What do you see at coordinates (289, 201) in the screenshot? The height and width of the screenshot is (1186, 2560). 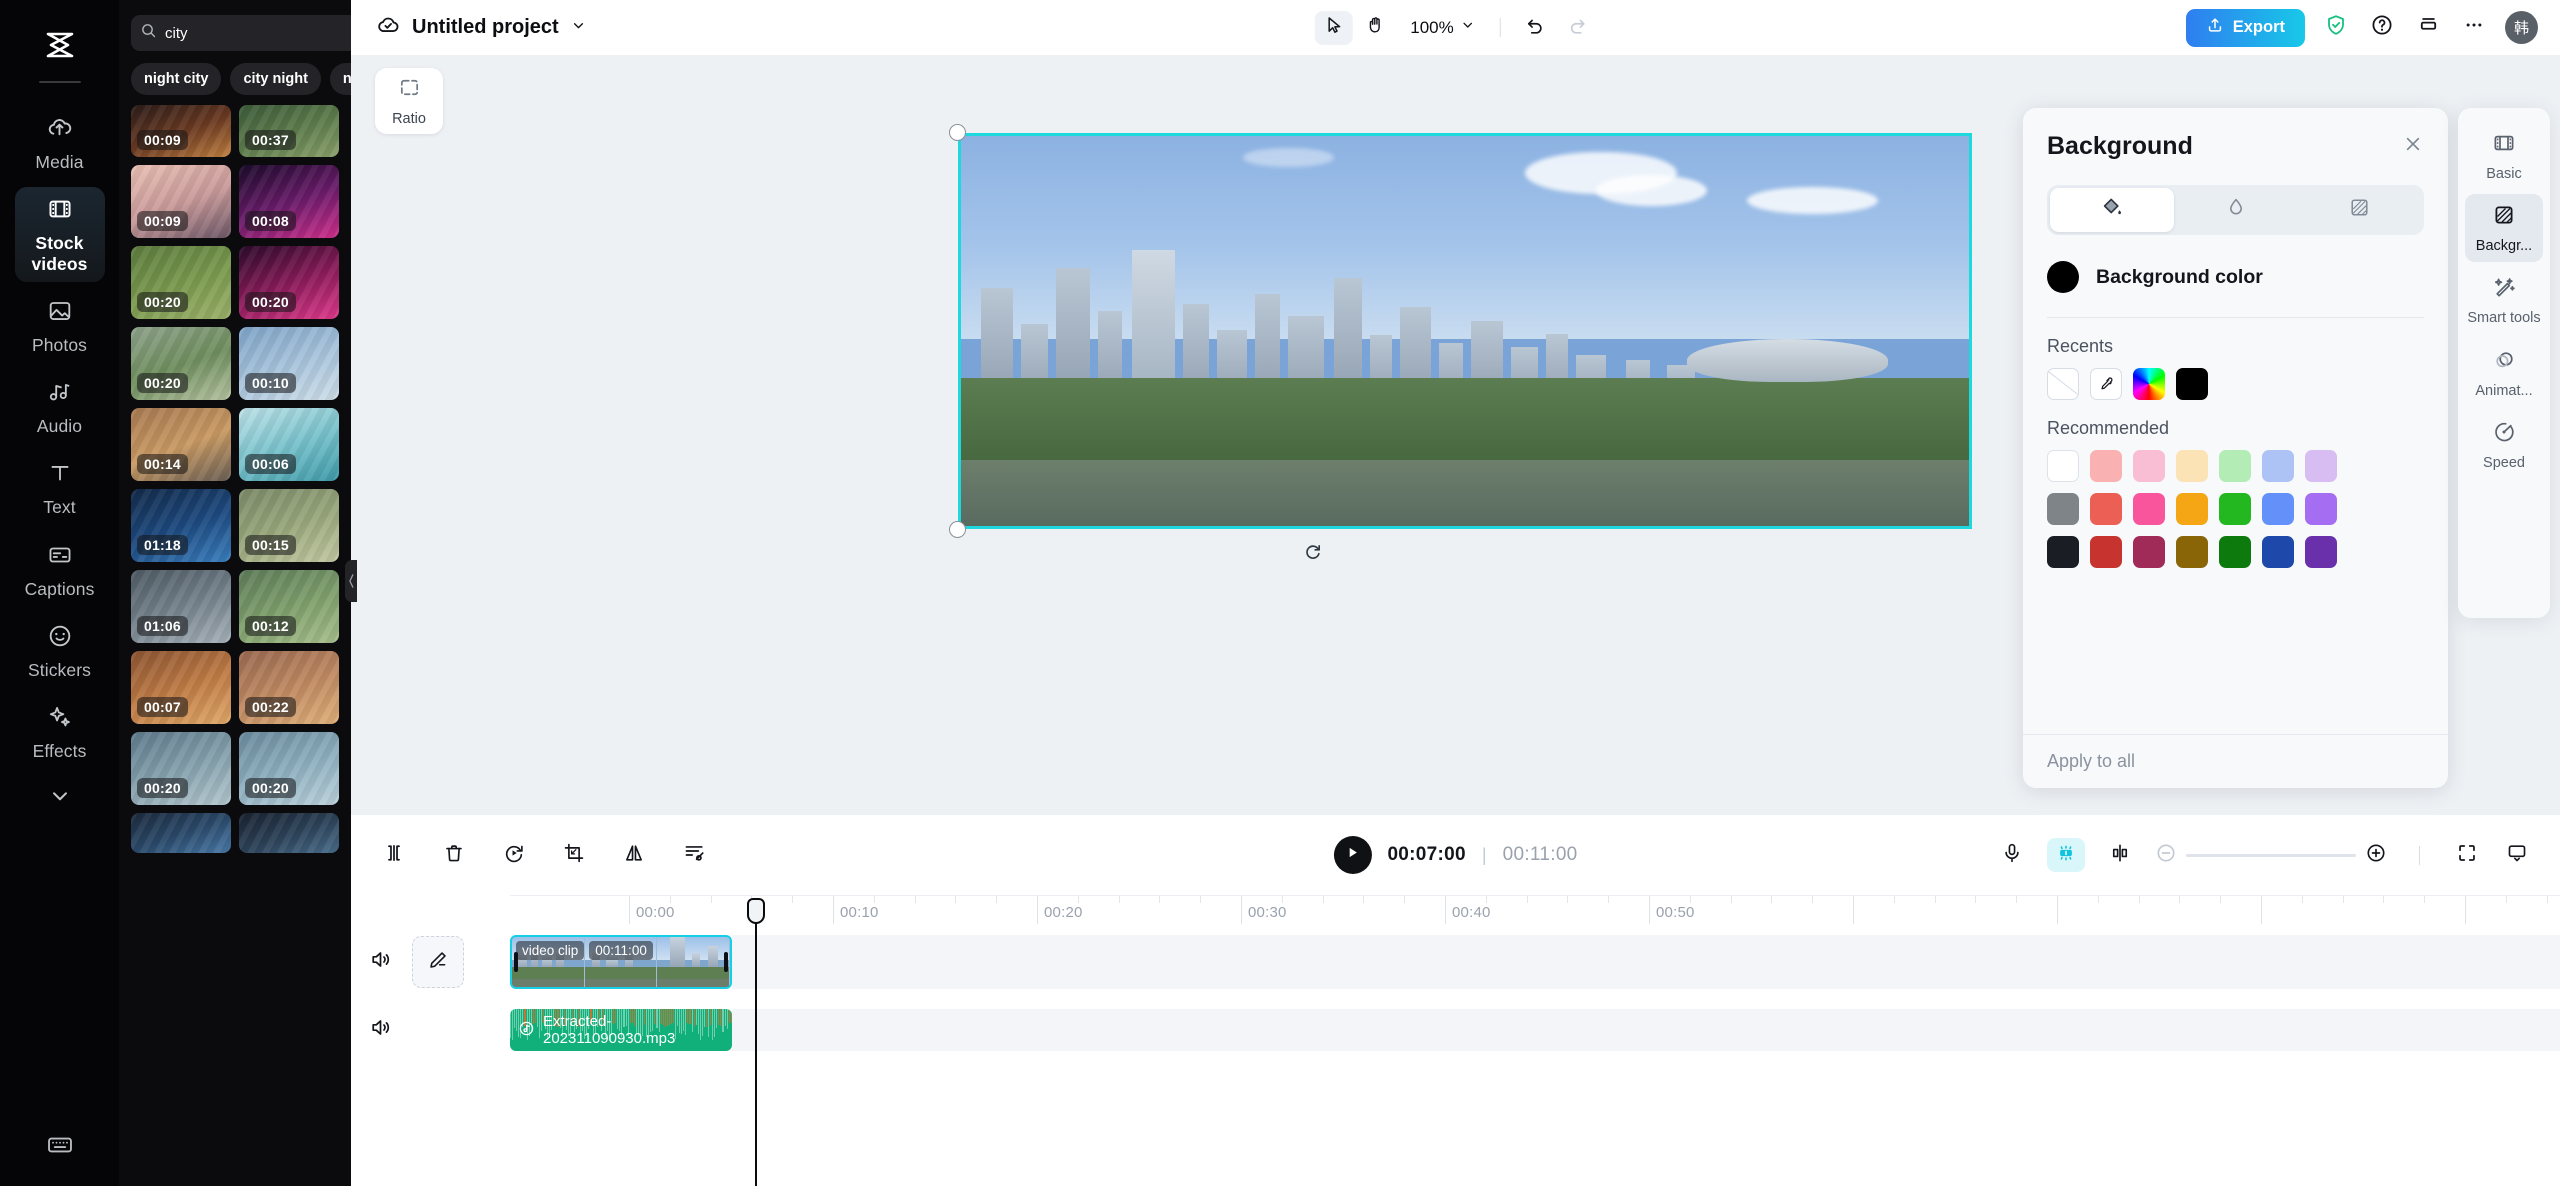 I see `stock-video-tile: 00:08` at bounding box center [289, 201].